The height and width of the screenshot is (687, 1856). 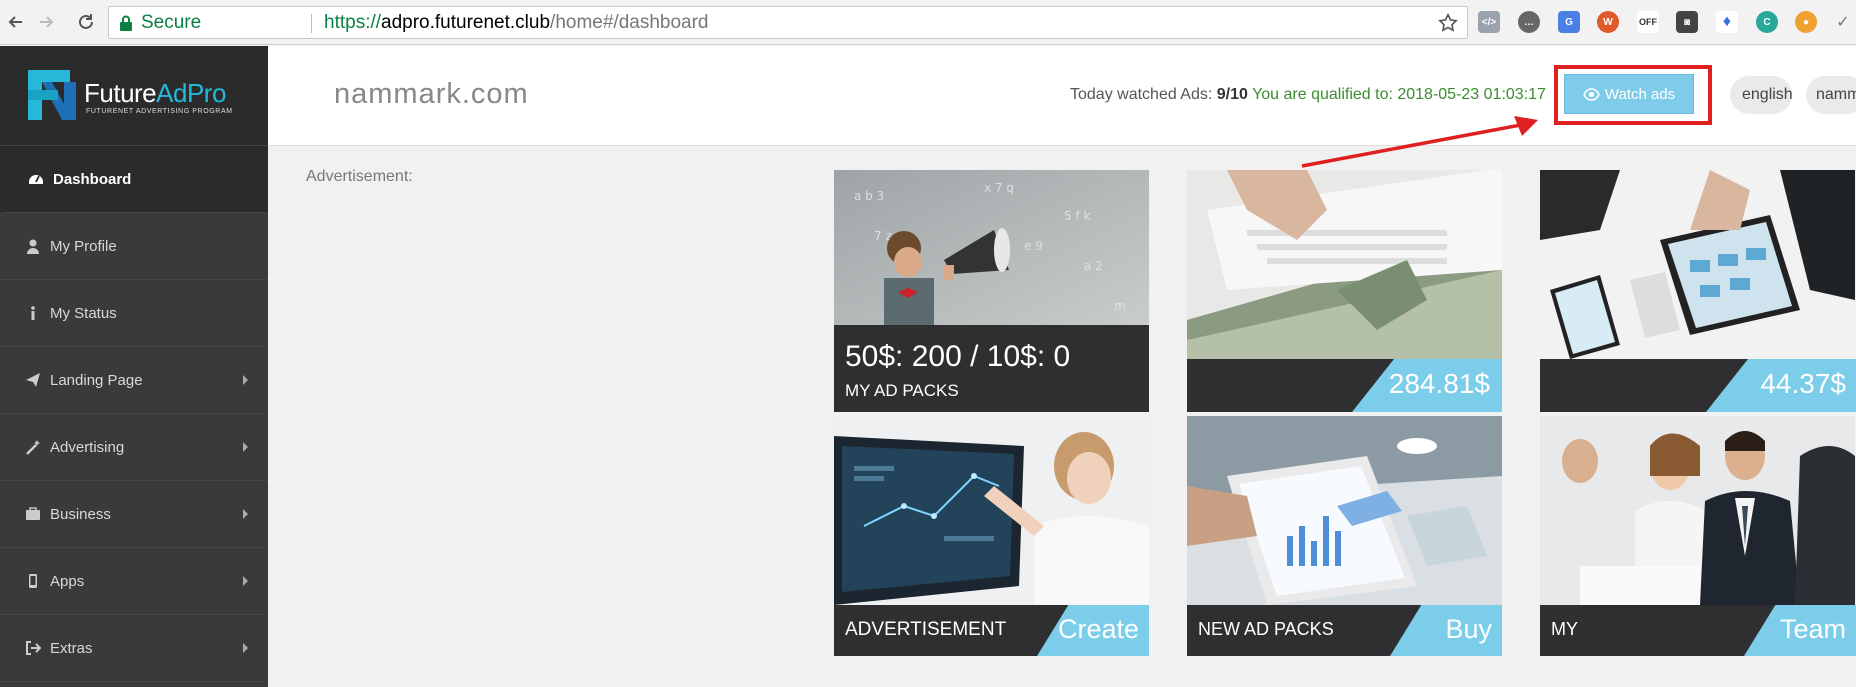 I want to click on tile-my-team: MY Team, so click(x=1698, y=536).